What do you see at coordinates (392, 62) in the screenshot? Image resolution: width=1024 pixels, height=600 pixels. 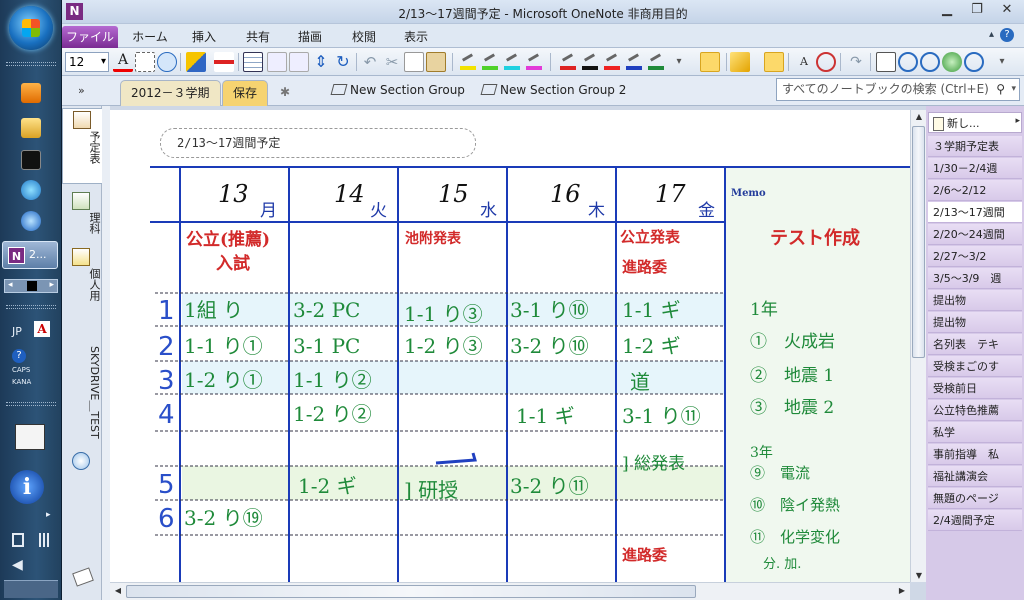 I see `cut-icon: ✂` at bounding box center [392, 62].